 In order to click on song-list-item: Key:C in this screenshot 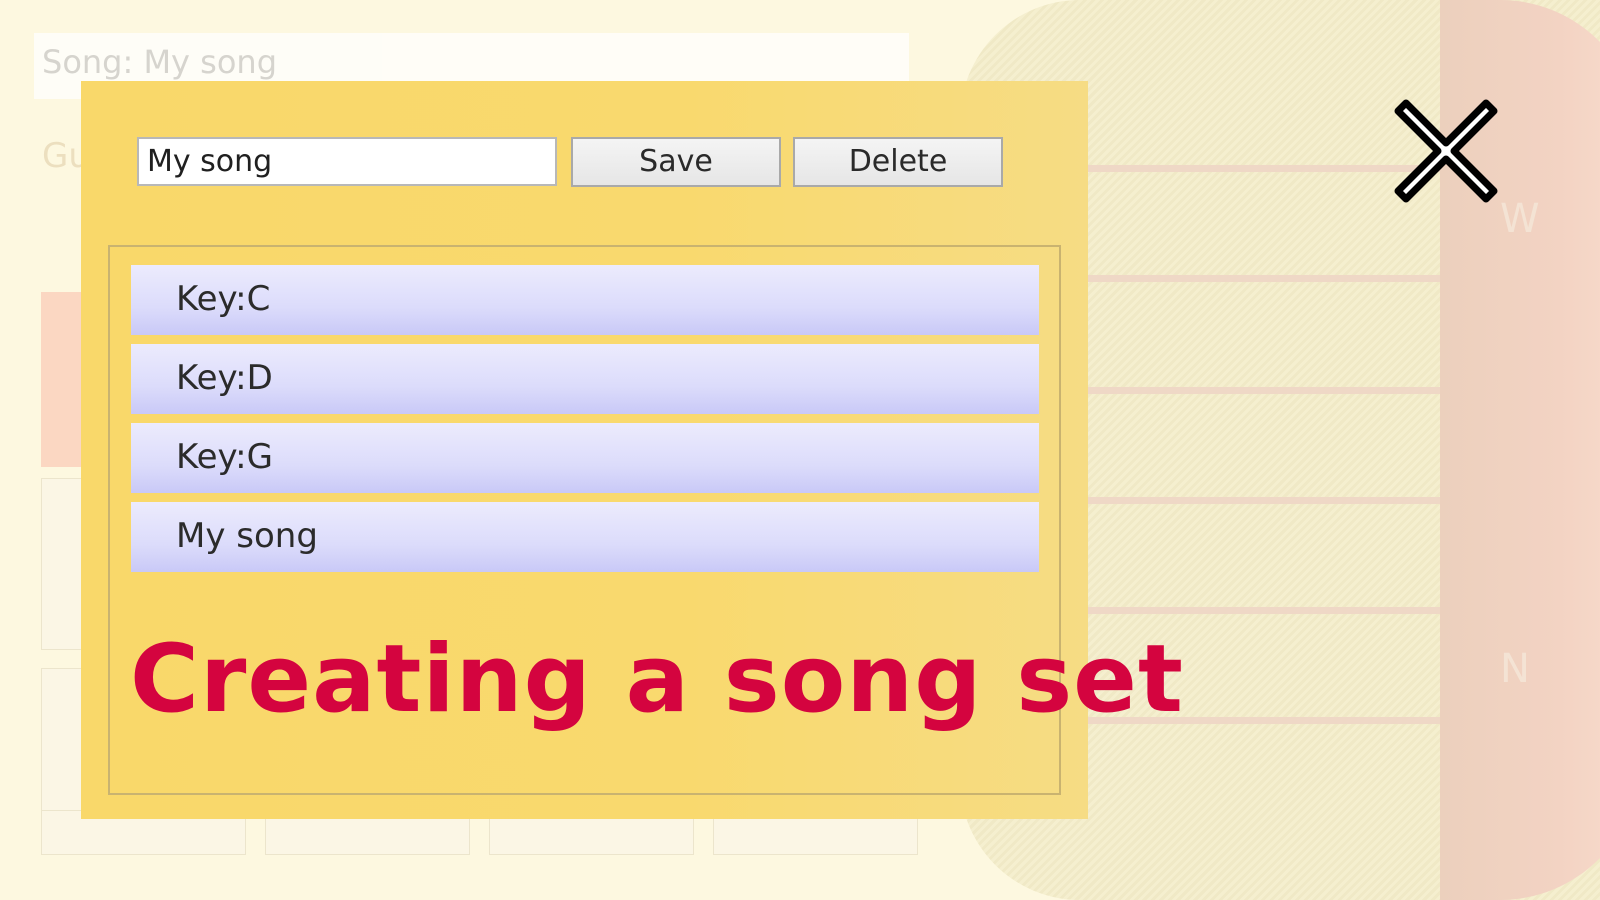, I will do `click(585, 300)`.